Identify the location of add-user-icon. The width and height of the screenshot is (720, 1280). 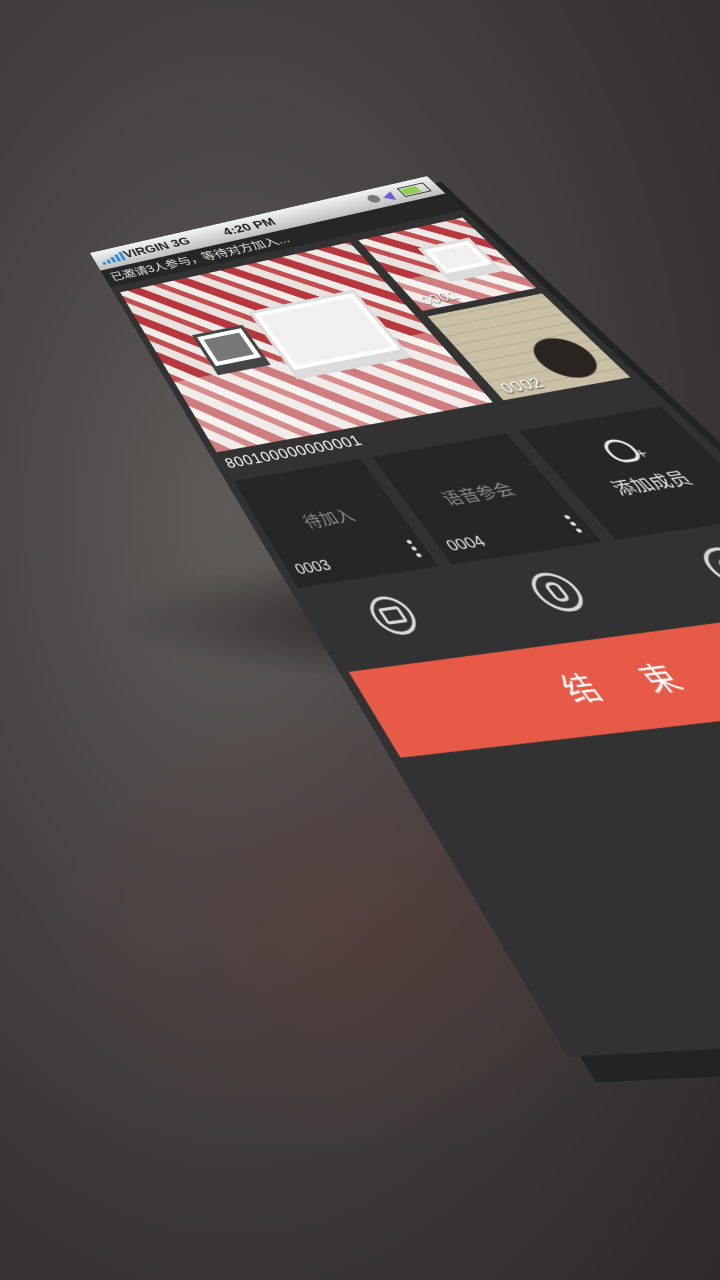
(621, 450).